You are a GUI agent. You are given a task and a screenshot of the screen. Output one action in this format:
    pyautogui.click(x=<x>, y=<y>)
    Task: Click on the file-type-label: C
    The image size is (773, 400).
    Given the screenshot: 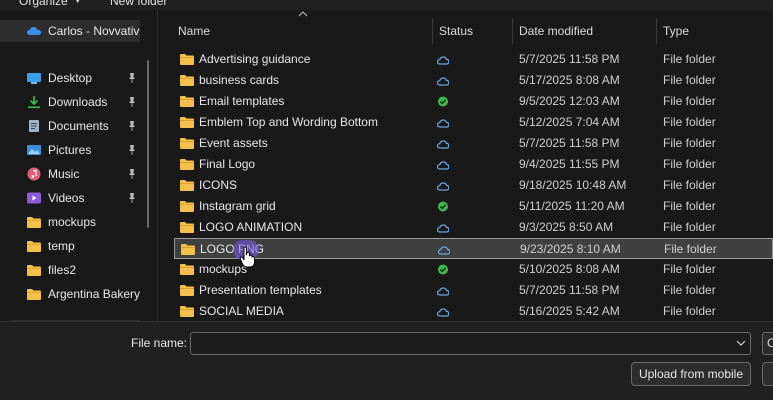 What is the action you would take?
    pyautogui.click(x=770, y=343)
    